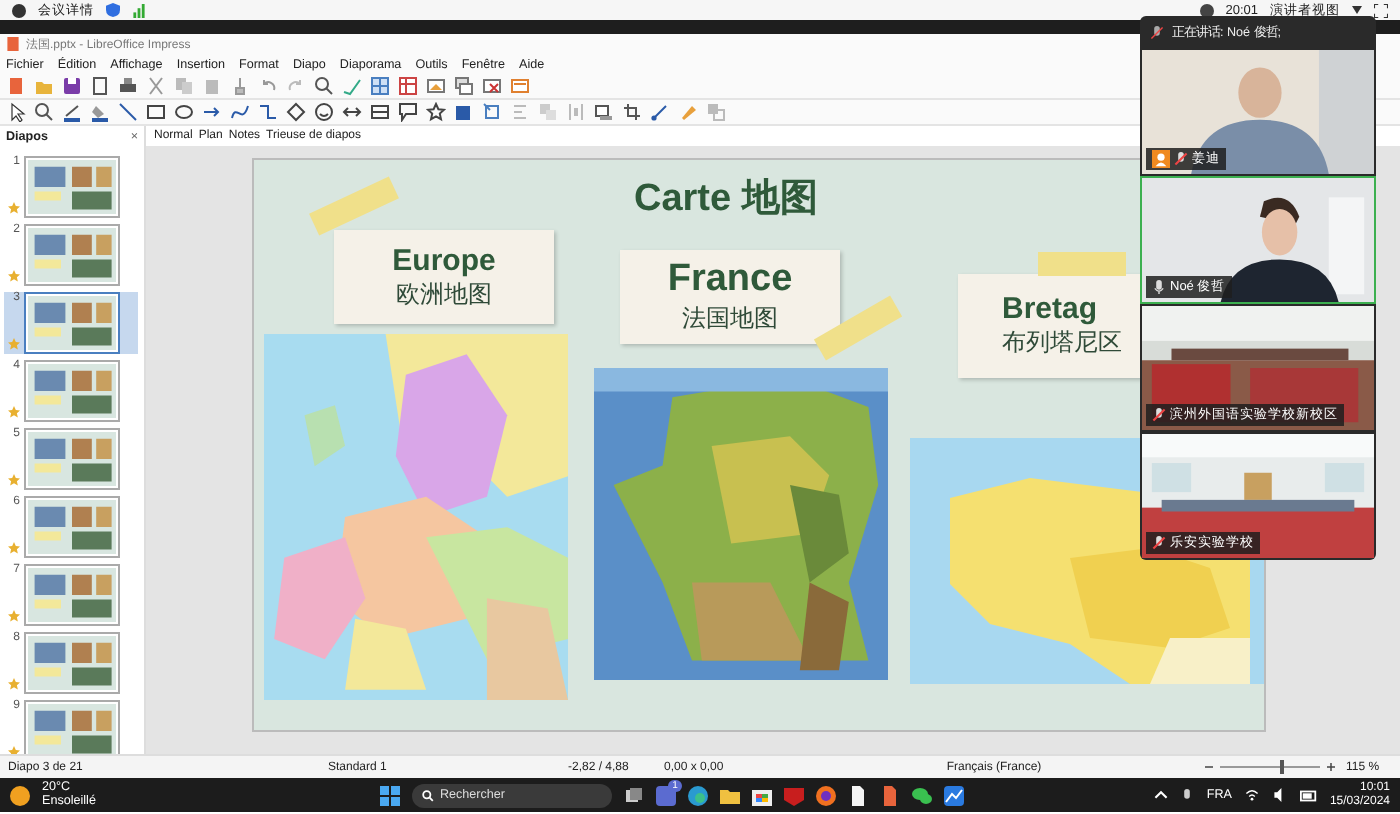 The height and width of the screenshot is (814, 1400). What do you see at coordinates (660, 112) in the screenshot?
I see `points-icon` at bounding box center [660, 112].